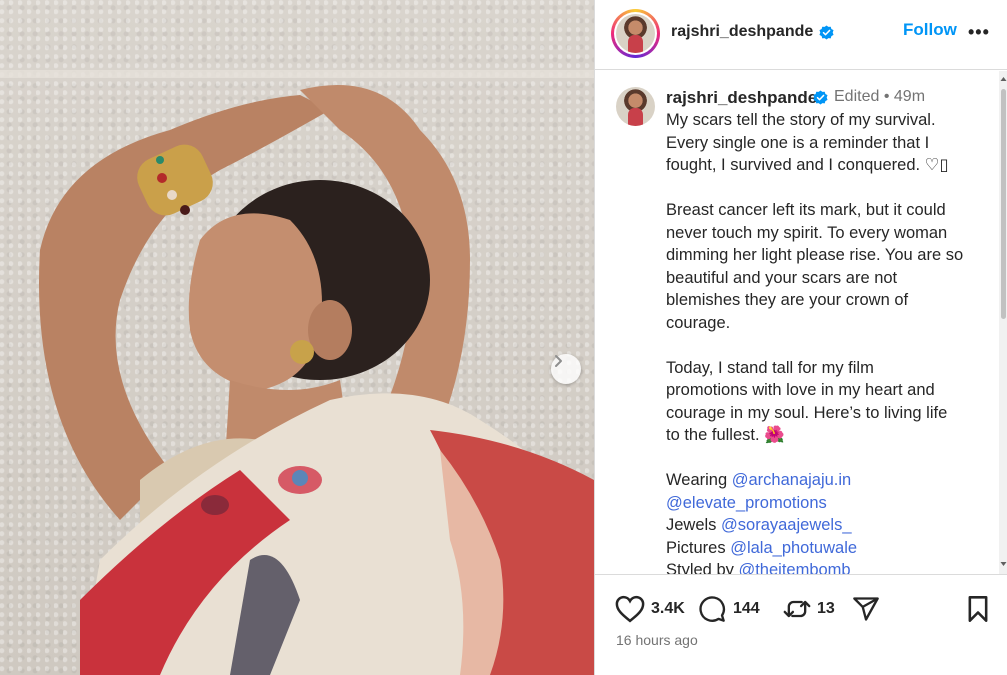  Describe the element at coordinates (787, 300) in the screenshot. I see `caption-line: blemishes they are your crown of` at that location.